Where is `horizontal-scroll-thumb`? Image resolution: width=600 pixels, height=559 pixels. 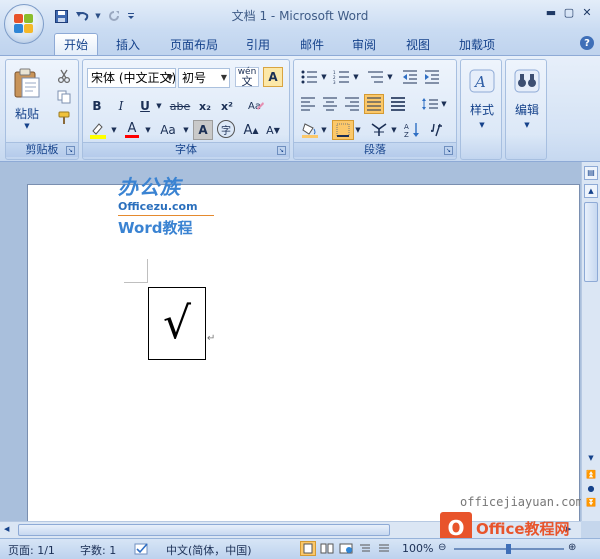 horizontal-scroll-thumb is located at coordinates (204, 530).